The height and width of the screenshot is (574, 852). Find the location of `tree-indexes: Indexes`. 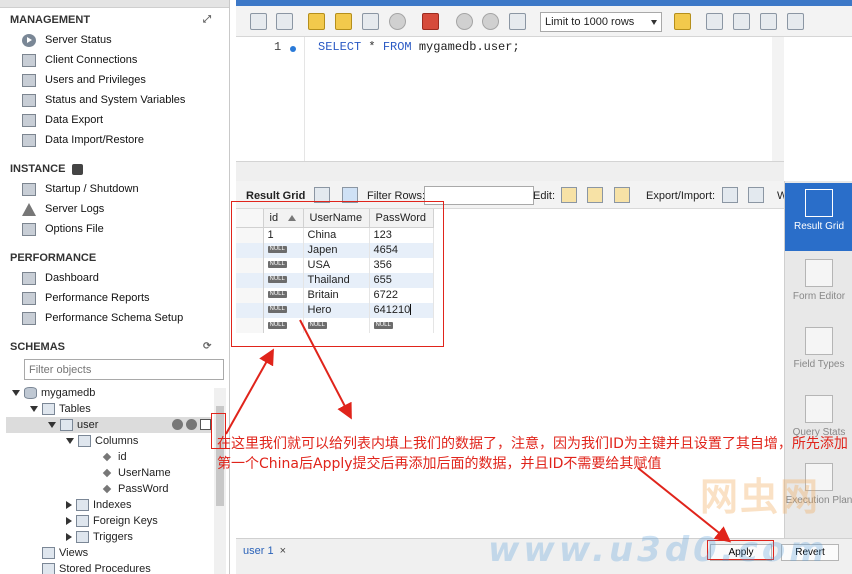

tree-indexes: Indexes is located at coordinates (99, 505).